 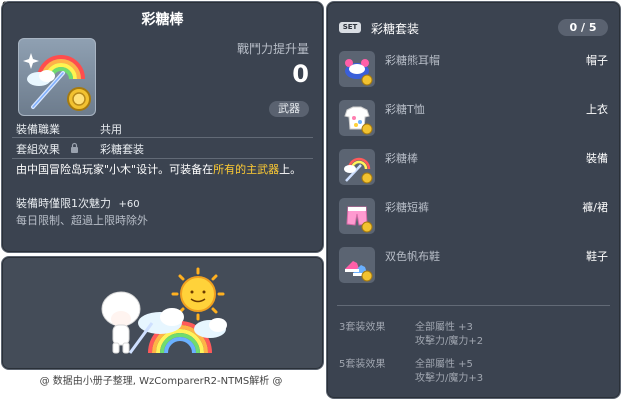 What do you see at coordinates (122, 149) in the screenshot?
I see `set-value: 彩糖套装` at bounding box center [122, 149].